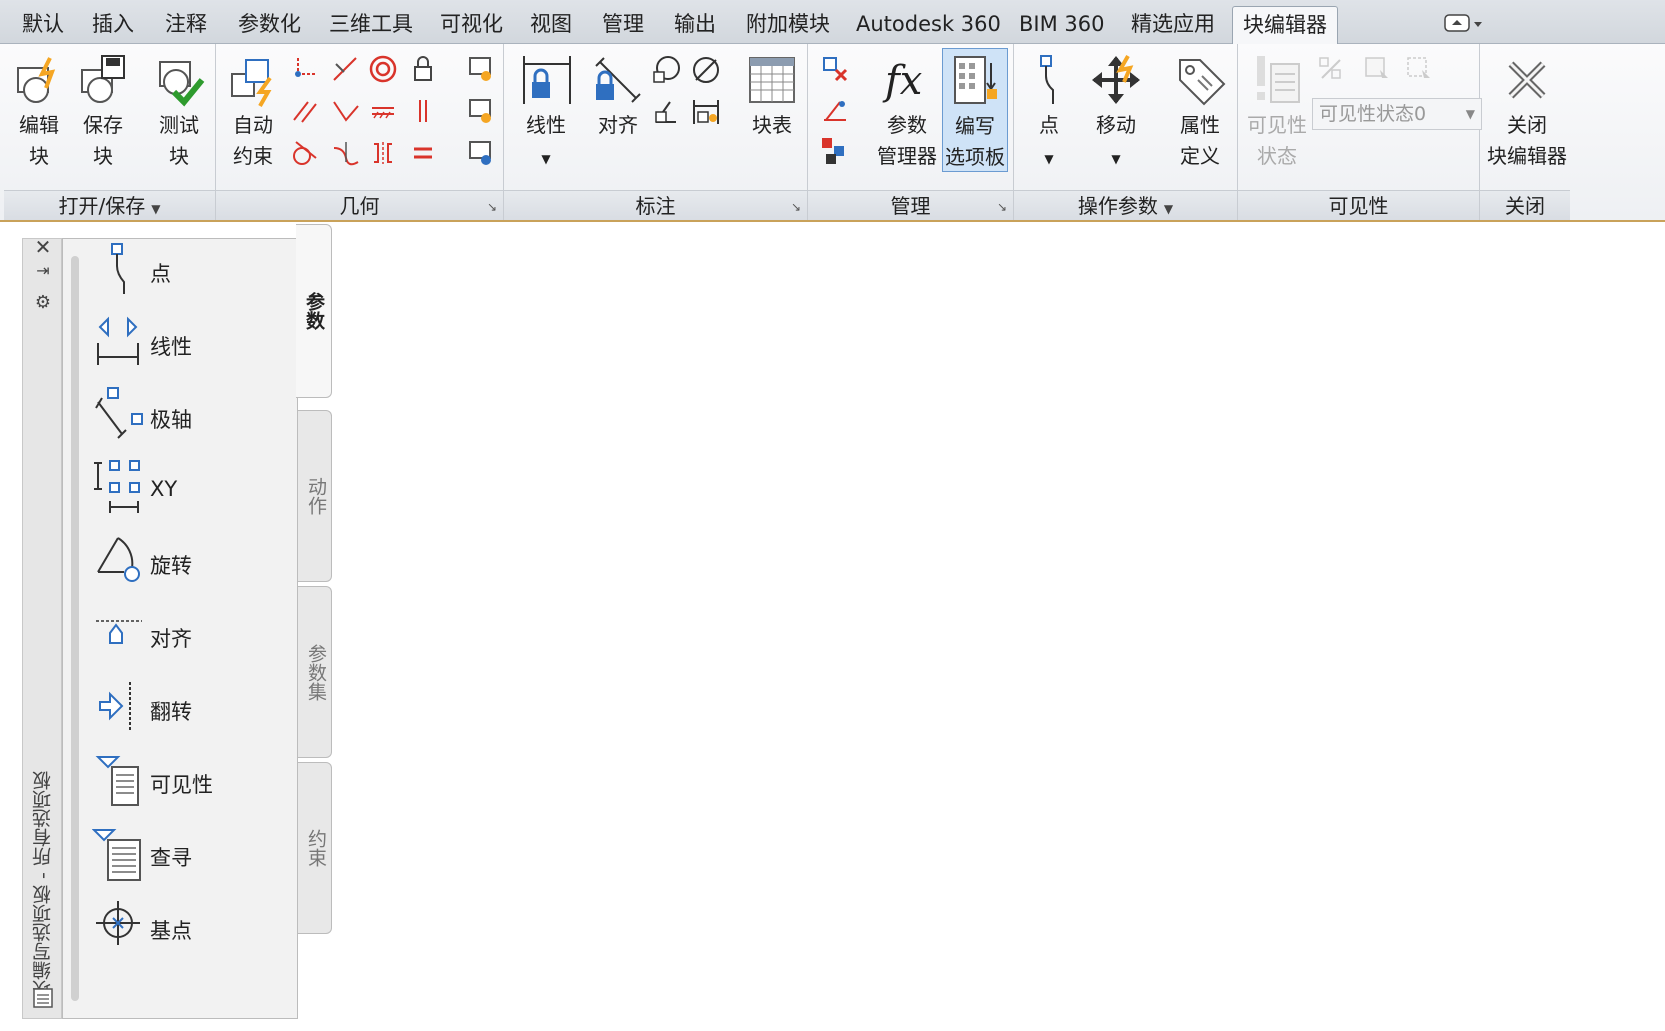  Describe the element at coordinates (1002, 207) in the screenshot. I see `manage-dialog-launcher-icon: ↘` at that location.